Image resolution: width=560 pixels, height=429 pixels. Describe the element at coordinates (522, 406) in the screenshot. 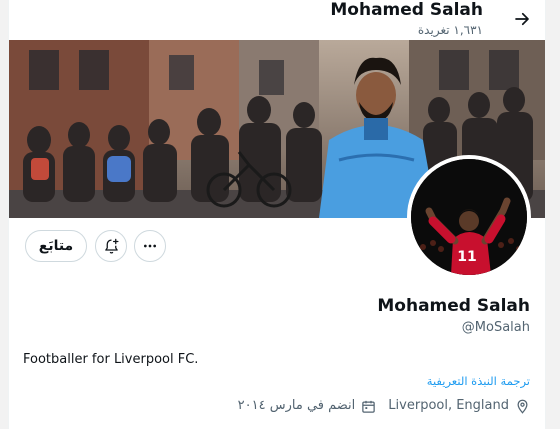

I see `location-pin-icon` at that location.